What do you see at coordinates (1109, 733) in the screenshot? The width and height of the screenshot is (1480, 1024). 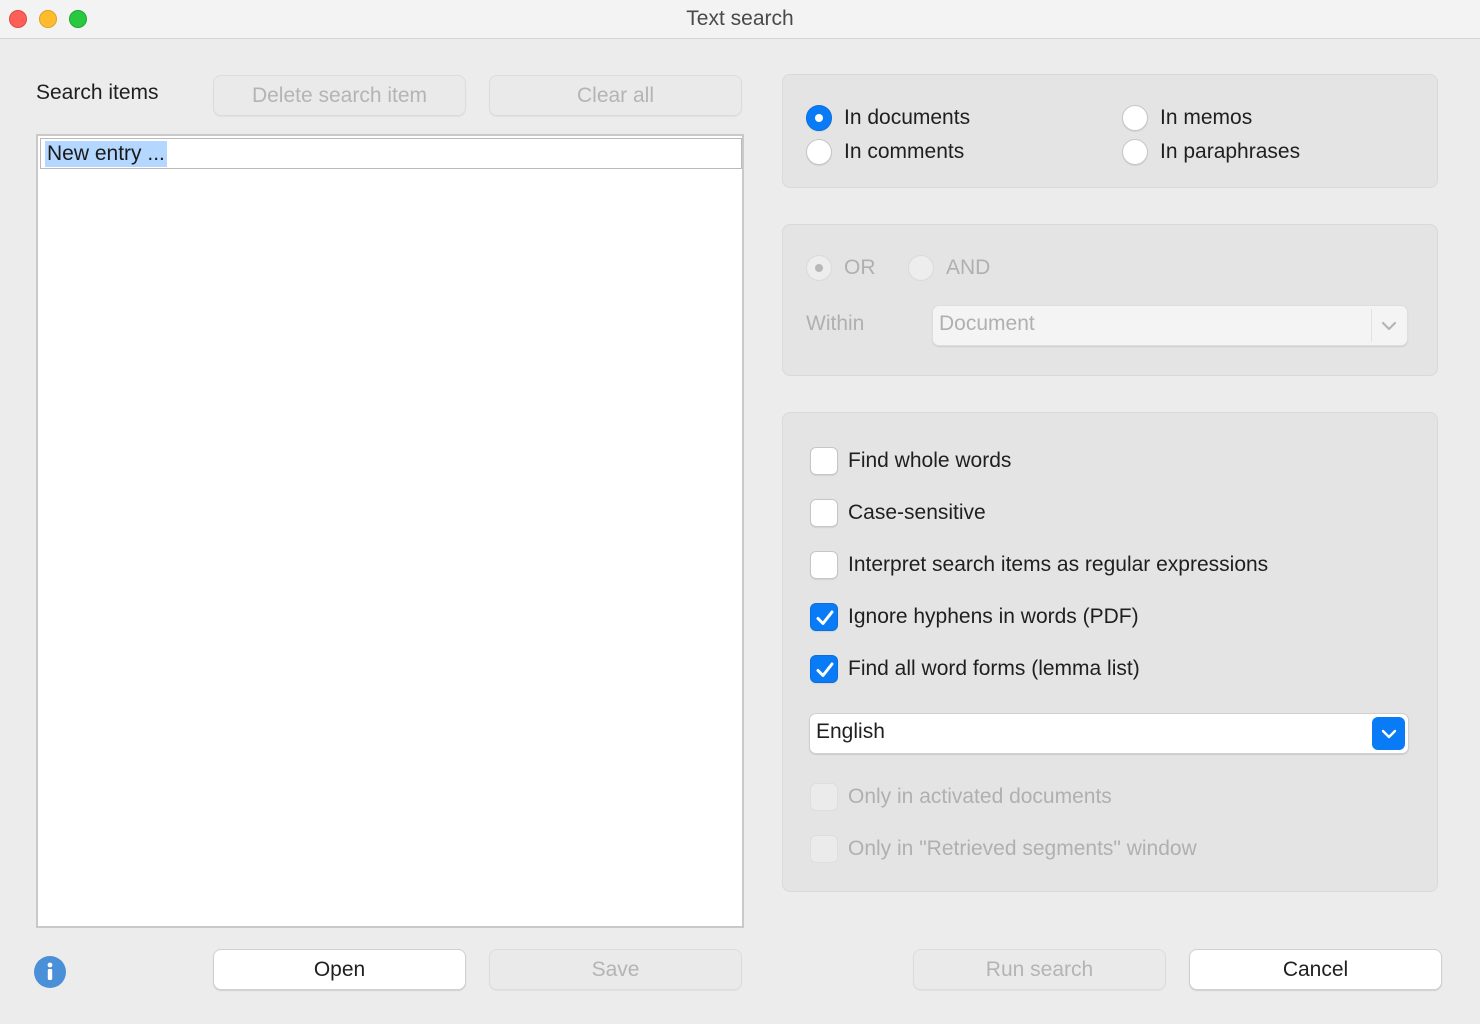 I see `language-select: English` at bounding box center [1109, 733].